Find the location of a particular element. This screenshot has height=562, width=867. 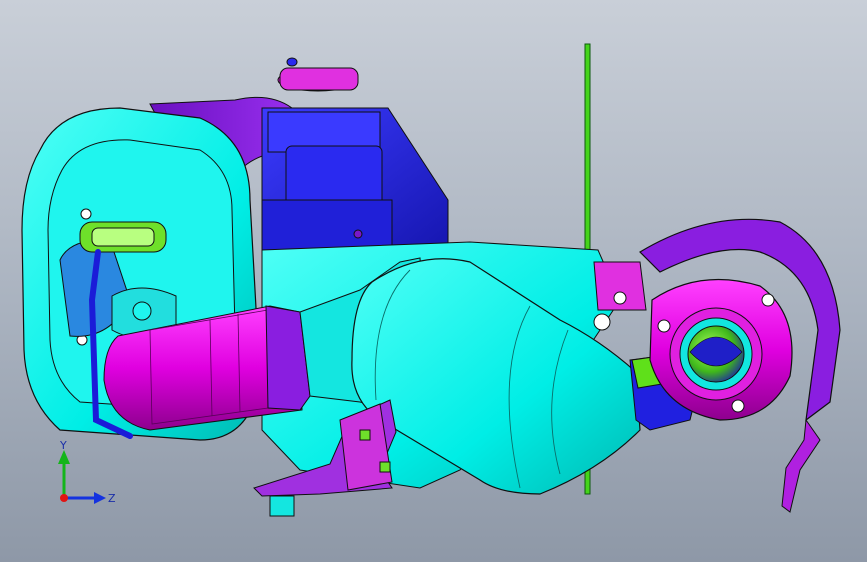

hose-clamp is located at coordinates (123, 237).